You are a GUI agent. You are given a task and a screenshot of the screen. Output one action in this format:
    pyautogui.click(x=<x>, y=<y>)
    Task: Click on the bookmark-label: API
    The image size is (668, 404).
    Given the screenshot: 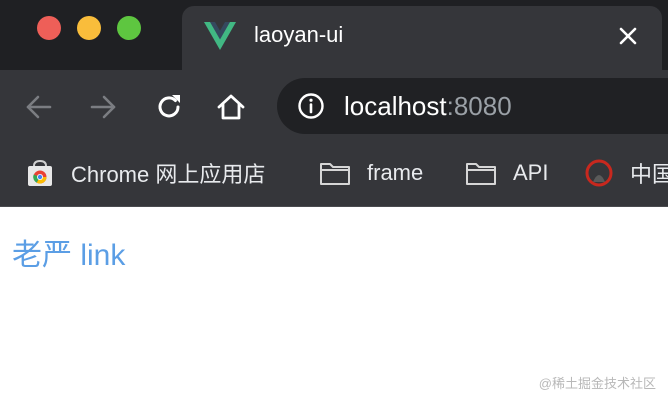 What is the action you would take?
    pyautogui.click(x=531, y=172)
    